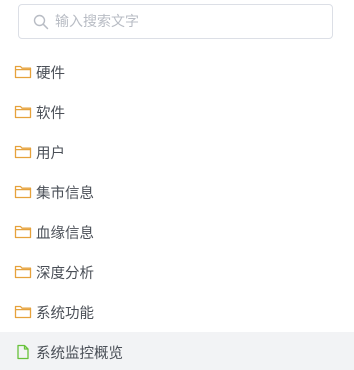 The image size is (354, 370). Describe the element at coordinates (177, 272) in the screenshot. I see `tree-item-deep-analysis: 深度分析` at that location.